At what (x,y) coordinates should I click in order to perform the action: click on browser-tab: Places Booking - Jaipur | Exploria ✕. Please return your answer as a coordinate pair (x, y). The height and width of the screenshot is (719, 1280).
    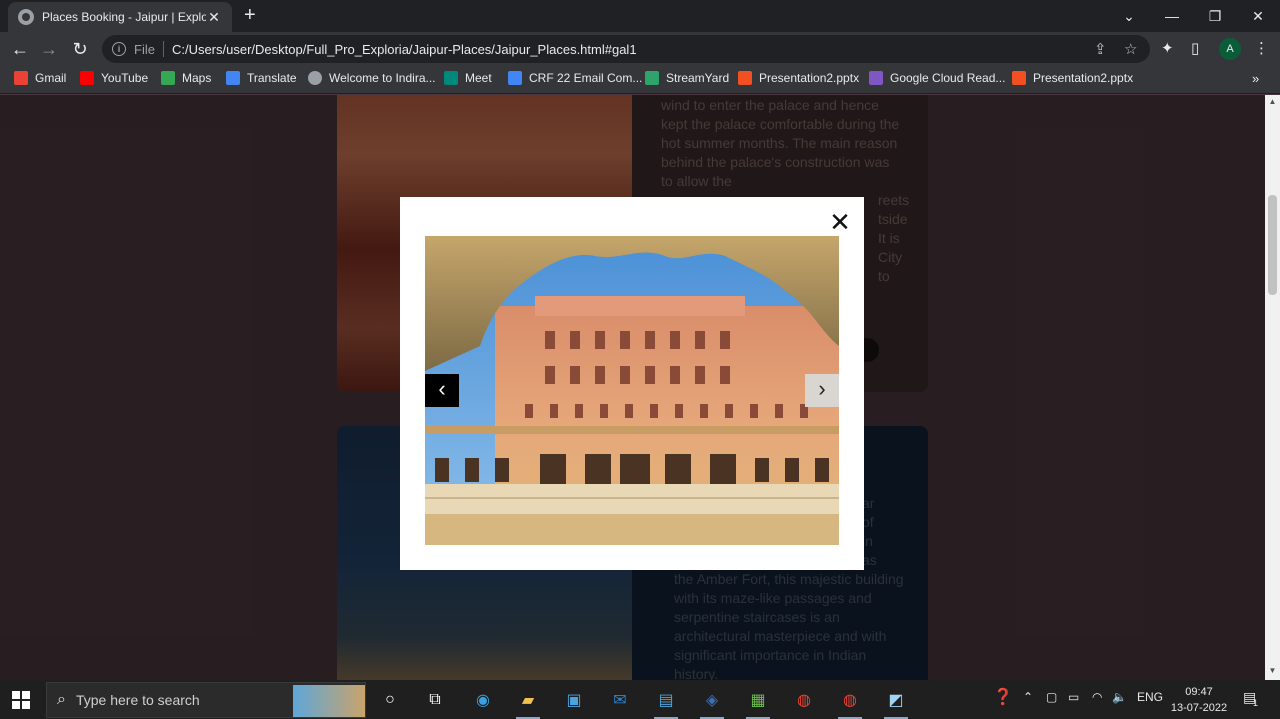
    Looking at the image, I should click on (120, 17).